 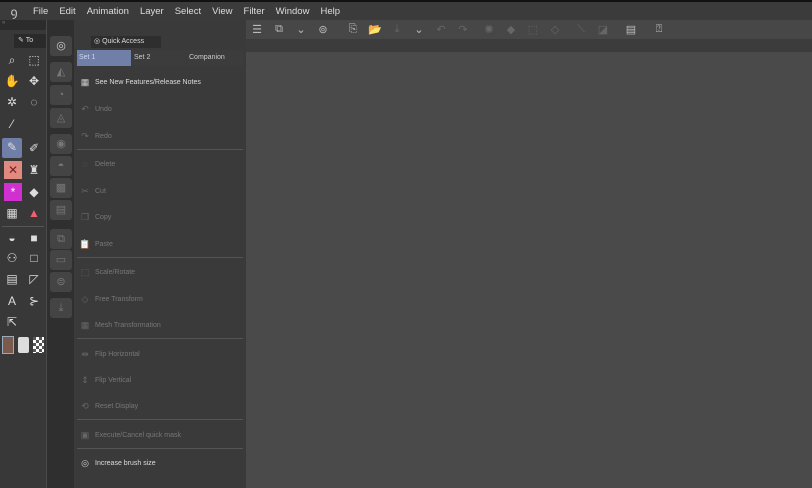 I want to click on menu-edit: Edit, so click(x=67, y=11).